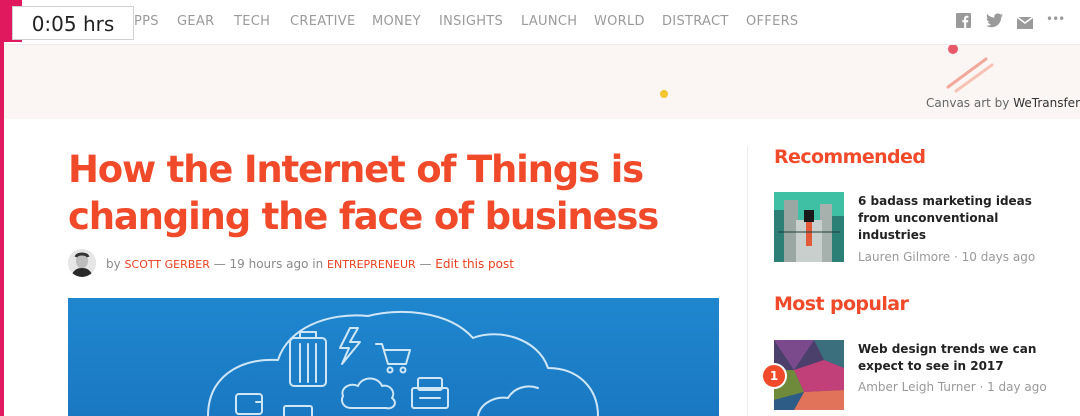 The width and height of the screenshot is (1080, 416). I want to click on sidebar-divider, so click(747, 281).